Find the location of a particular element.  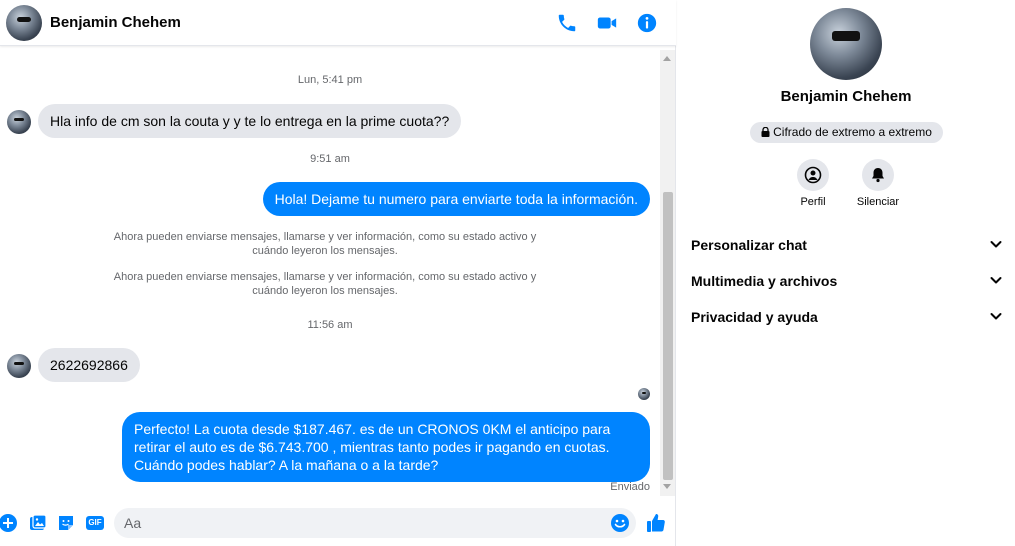

section-customize-chat: Personalizar chat is located at coordinates (847, 245).